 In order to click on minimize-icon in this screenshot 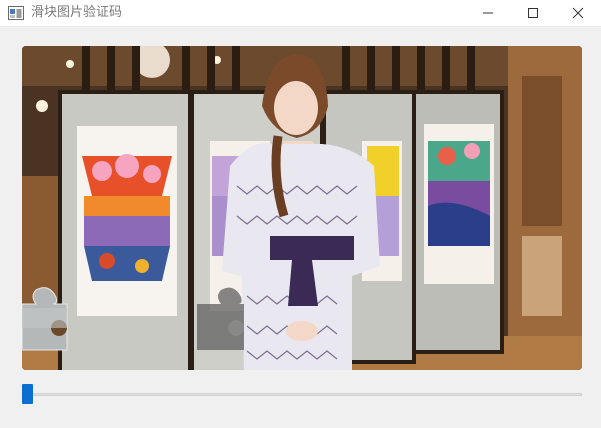, I will do `click(488, 13)`.